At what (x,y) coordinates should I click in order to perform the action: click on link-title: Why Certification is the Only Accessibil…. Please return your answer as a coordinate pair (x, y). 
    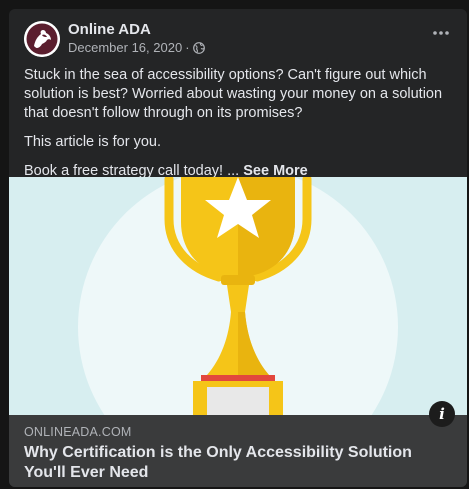
    Looking at the image, I should click on (236, 463).